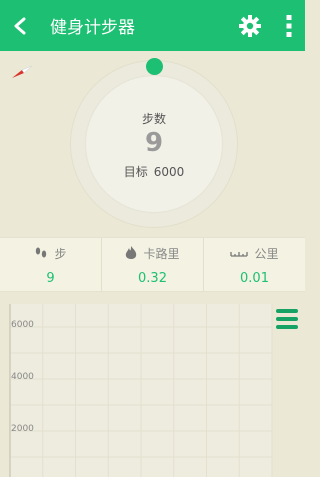  I want to click on steps-count: 9, so click(154, 143).